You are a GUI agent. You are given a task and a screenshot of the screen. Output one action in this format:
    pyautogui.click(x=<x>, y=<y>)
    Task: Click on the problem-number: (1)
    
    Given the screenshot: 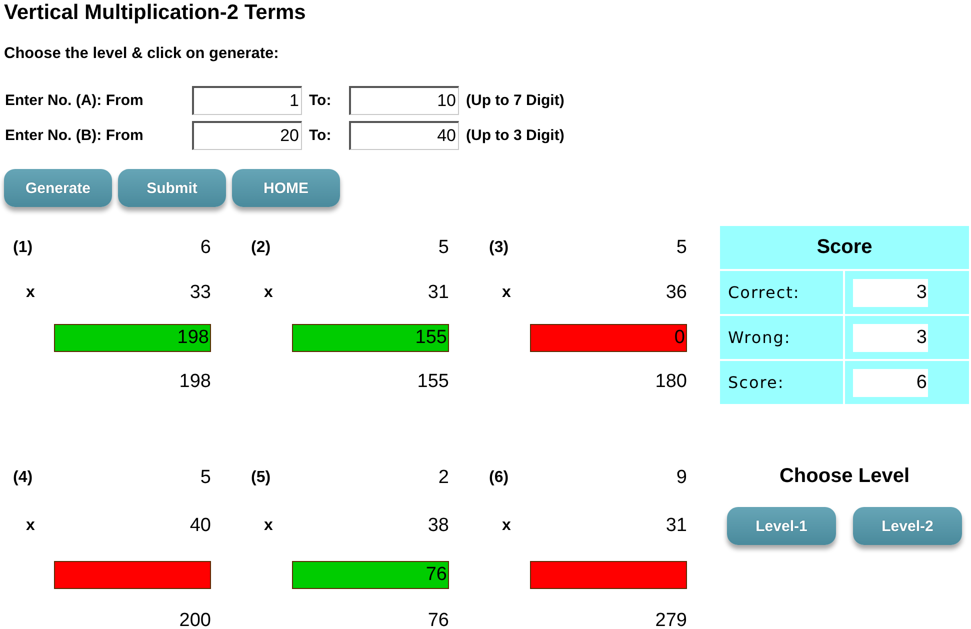 What is the action you would take?
    pyautogui.click(x=23, y=248)
    